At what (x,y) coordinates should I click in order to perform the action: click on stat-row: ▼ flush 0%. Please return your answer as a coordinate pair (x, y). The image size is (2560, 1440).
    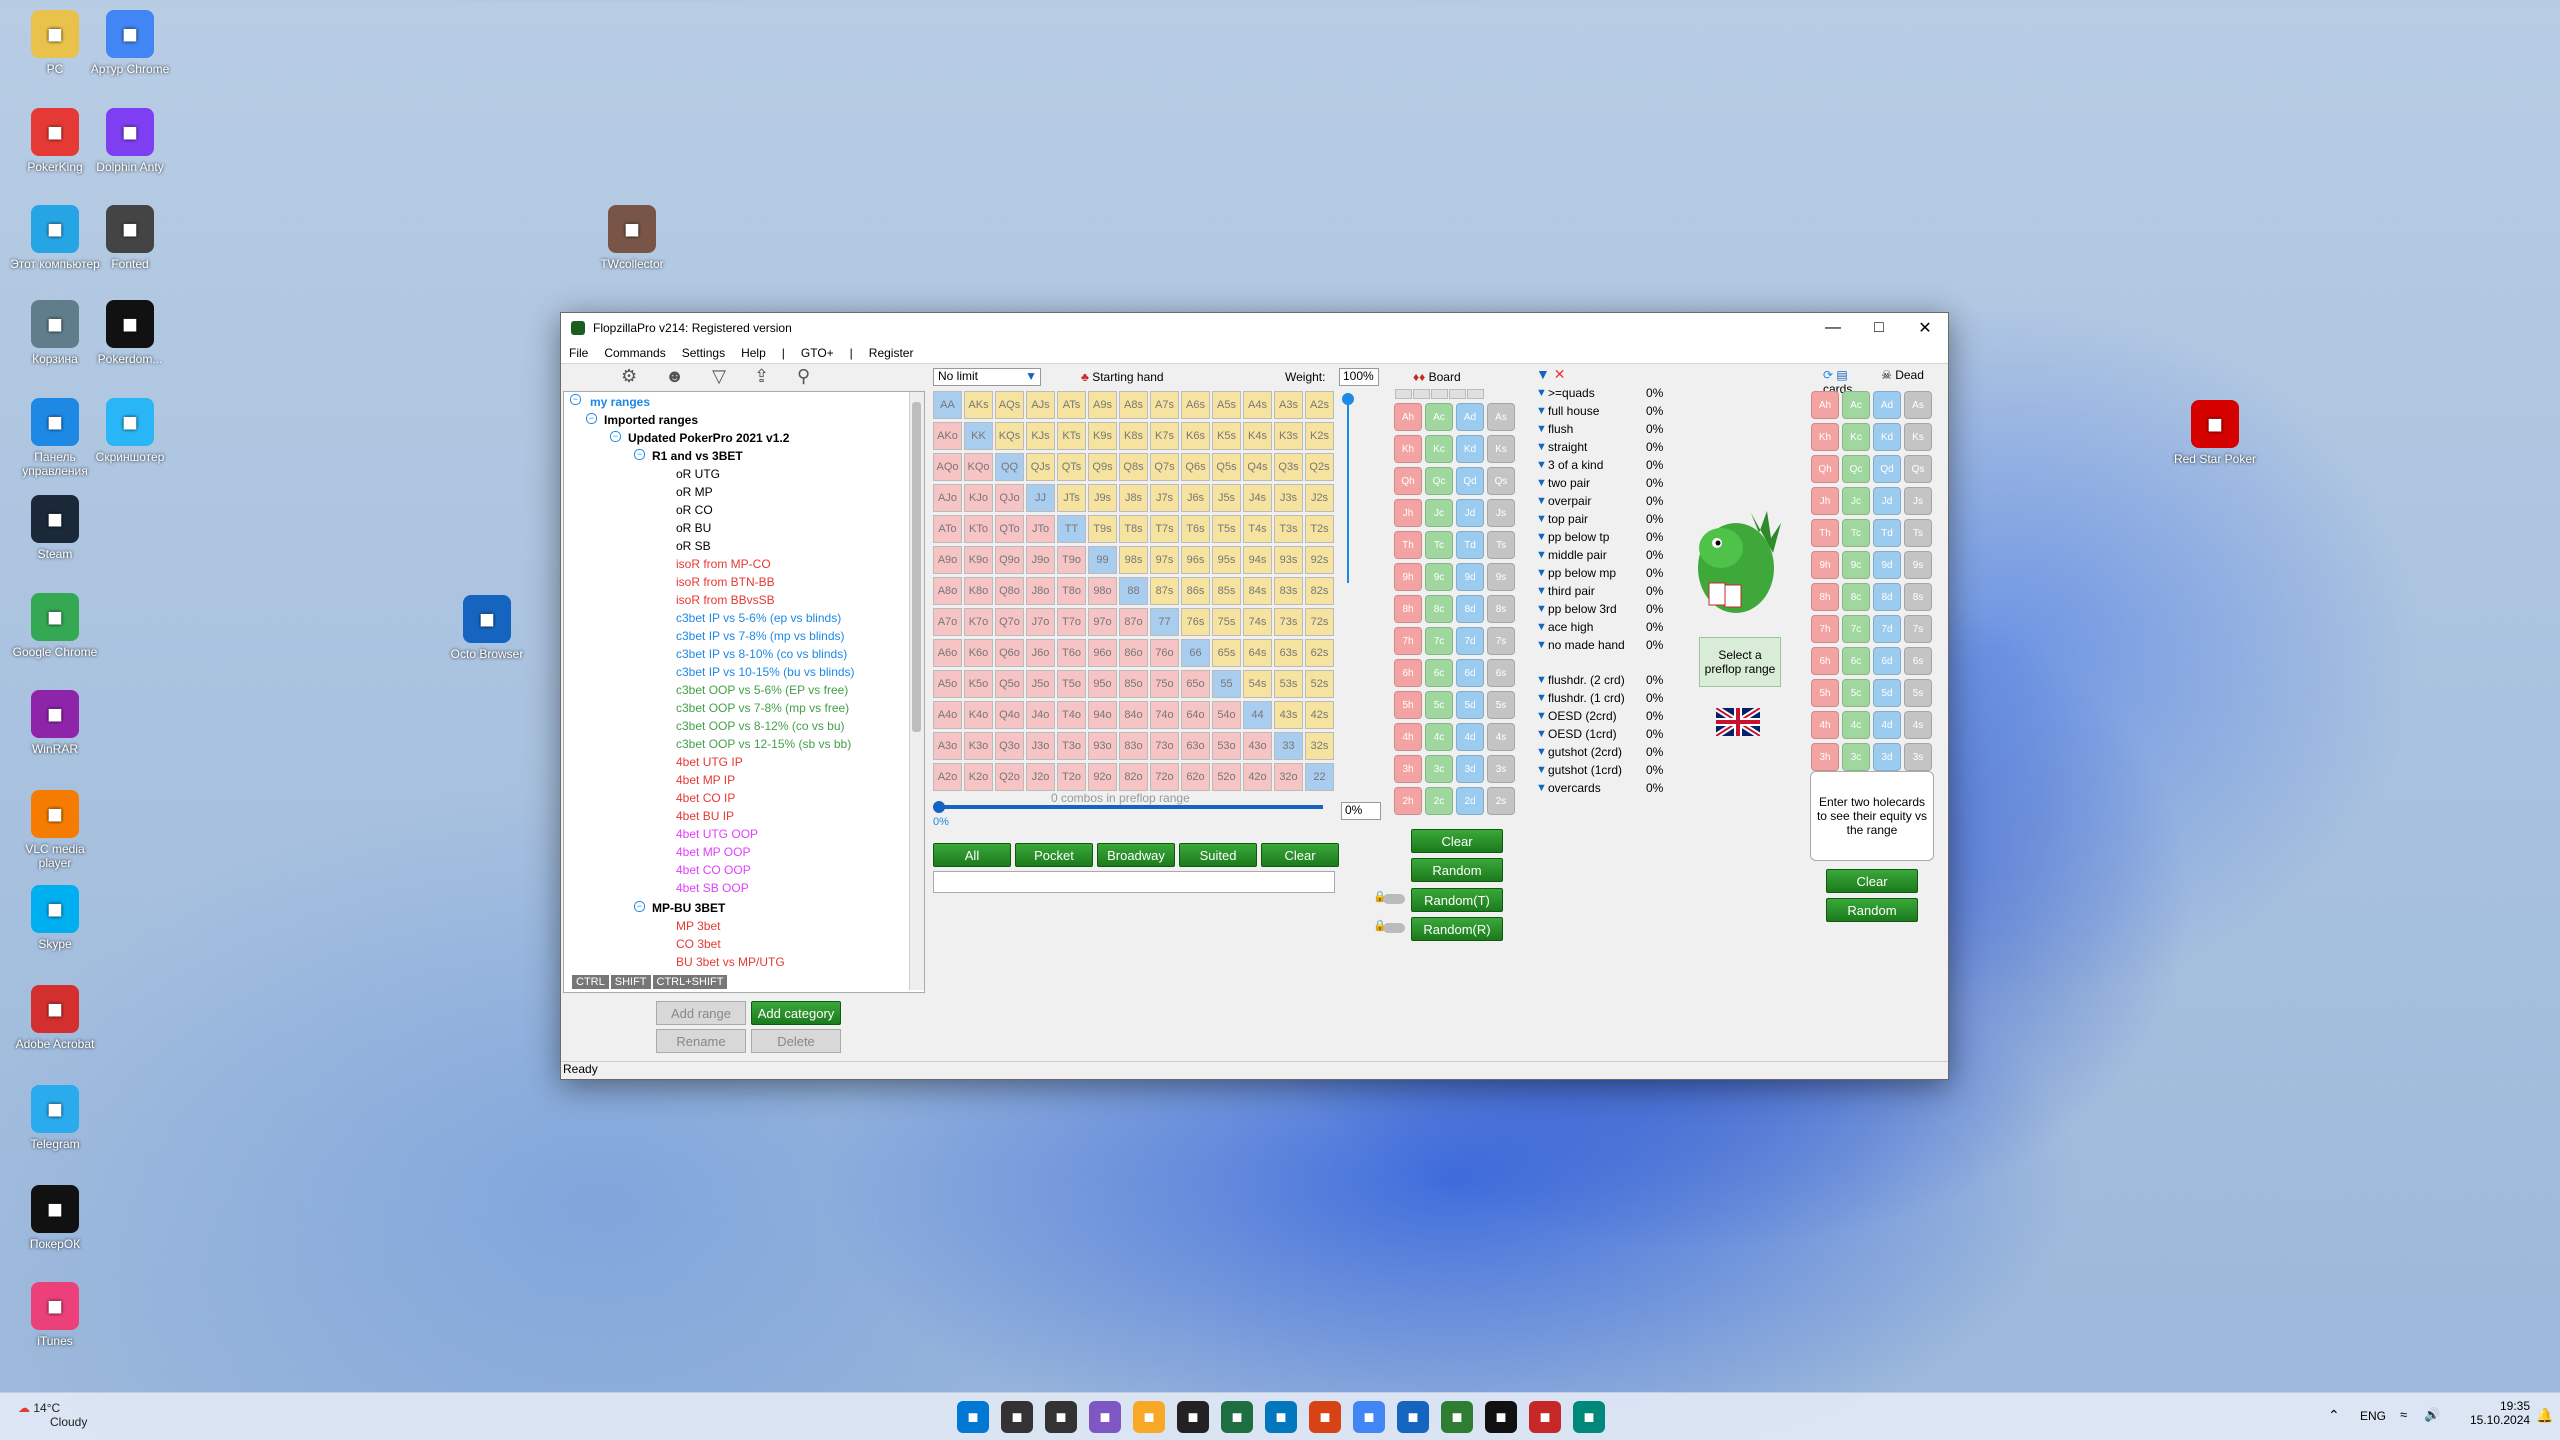
    Looking at the image, I should click on (1599, 429).